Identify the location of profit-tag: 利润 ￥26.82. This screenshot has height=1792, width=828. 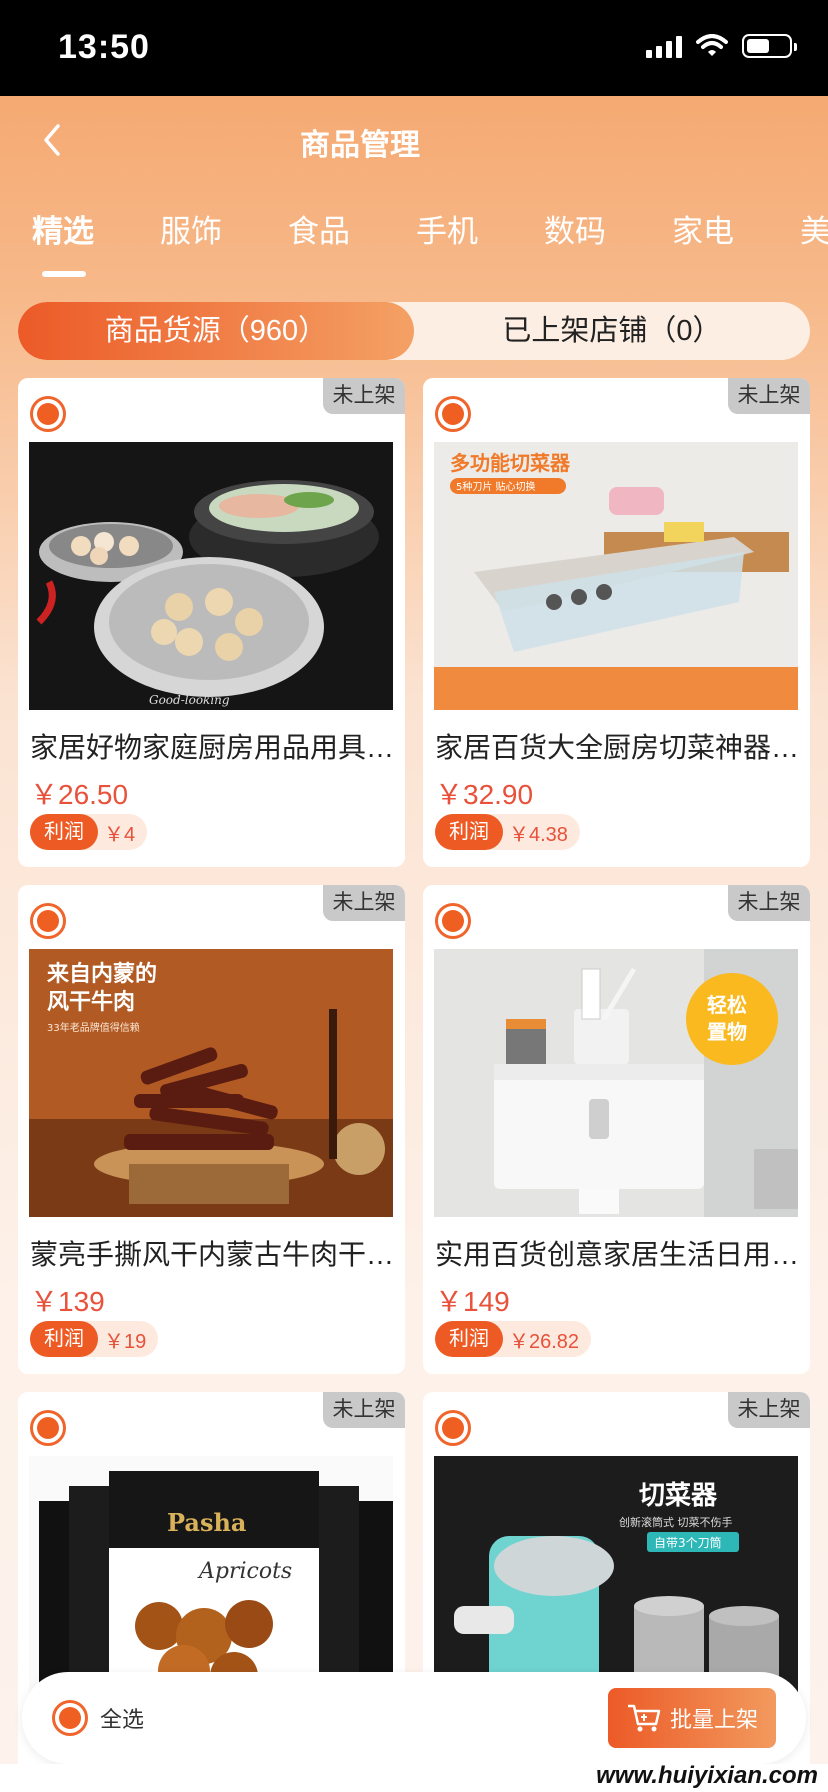
(513, 1339).